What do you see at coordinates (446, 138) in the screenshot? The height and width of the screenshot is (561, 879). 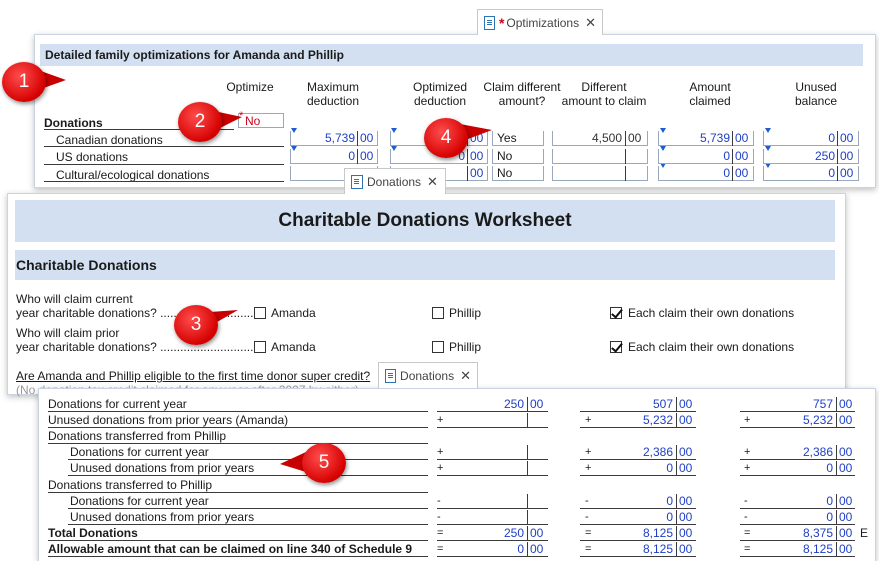 I see `callout-4: 4` at bounding box center [446, 138].